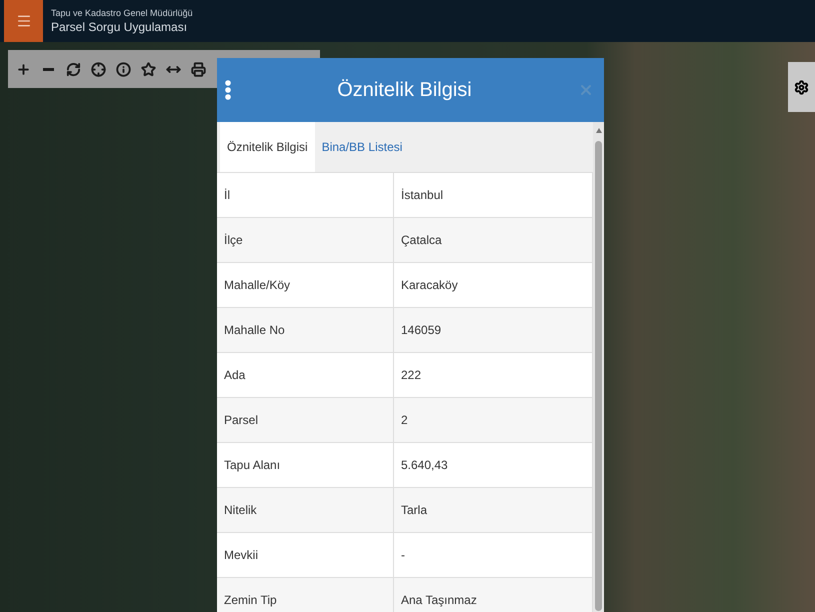  I want to click on close-icon, so click(586, 90).